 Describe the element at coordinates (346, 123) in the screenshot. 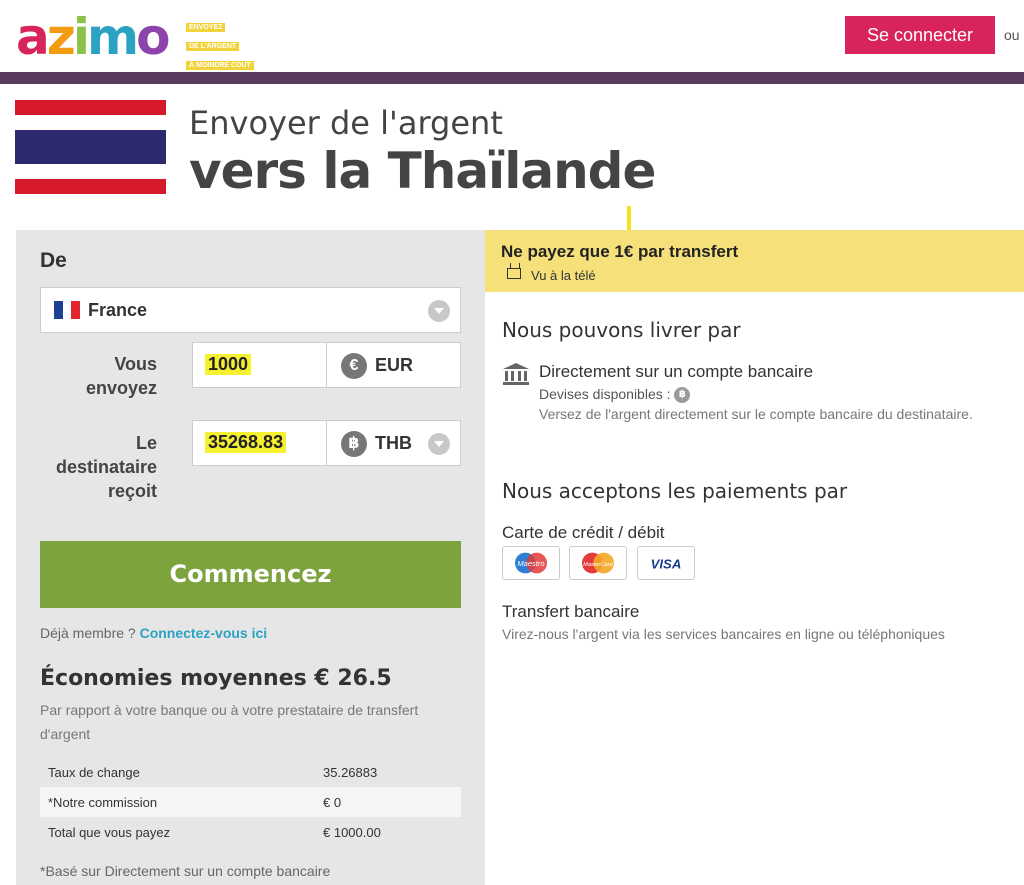

I see `page-title-line1: Envoyer de l'argent` at that location.